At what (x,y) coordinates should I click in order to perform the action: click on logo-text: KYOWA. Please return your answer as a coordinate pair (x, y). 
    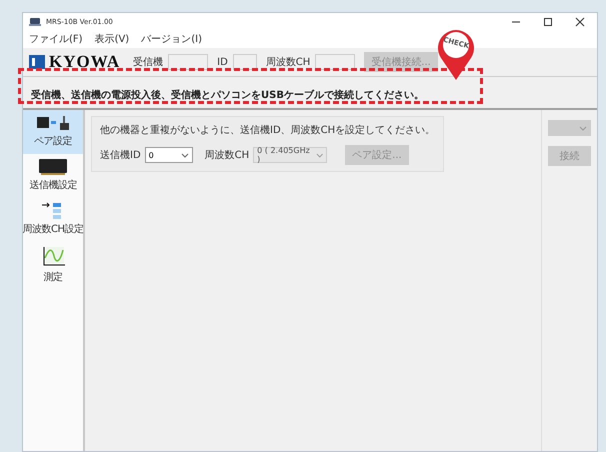
    Looking at the image, I should click on (84, 62).